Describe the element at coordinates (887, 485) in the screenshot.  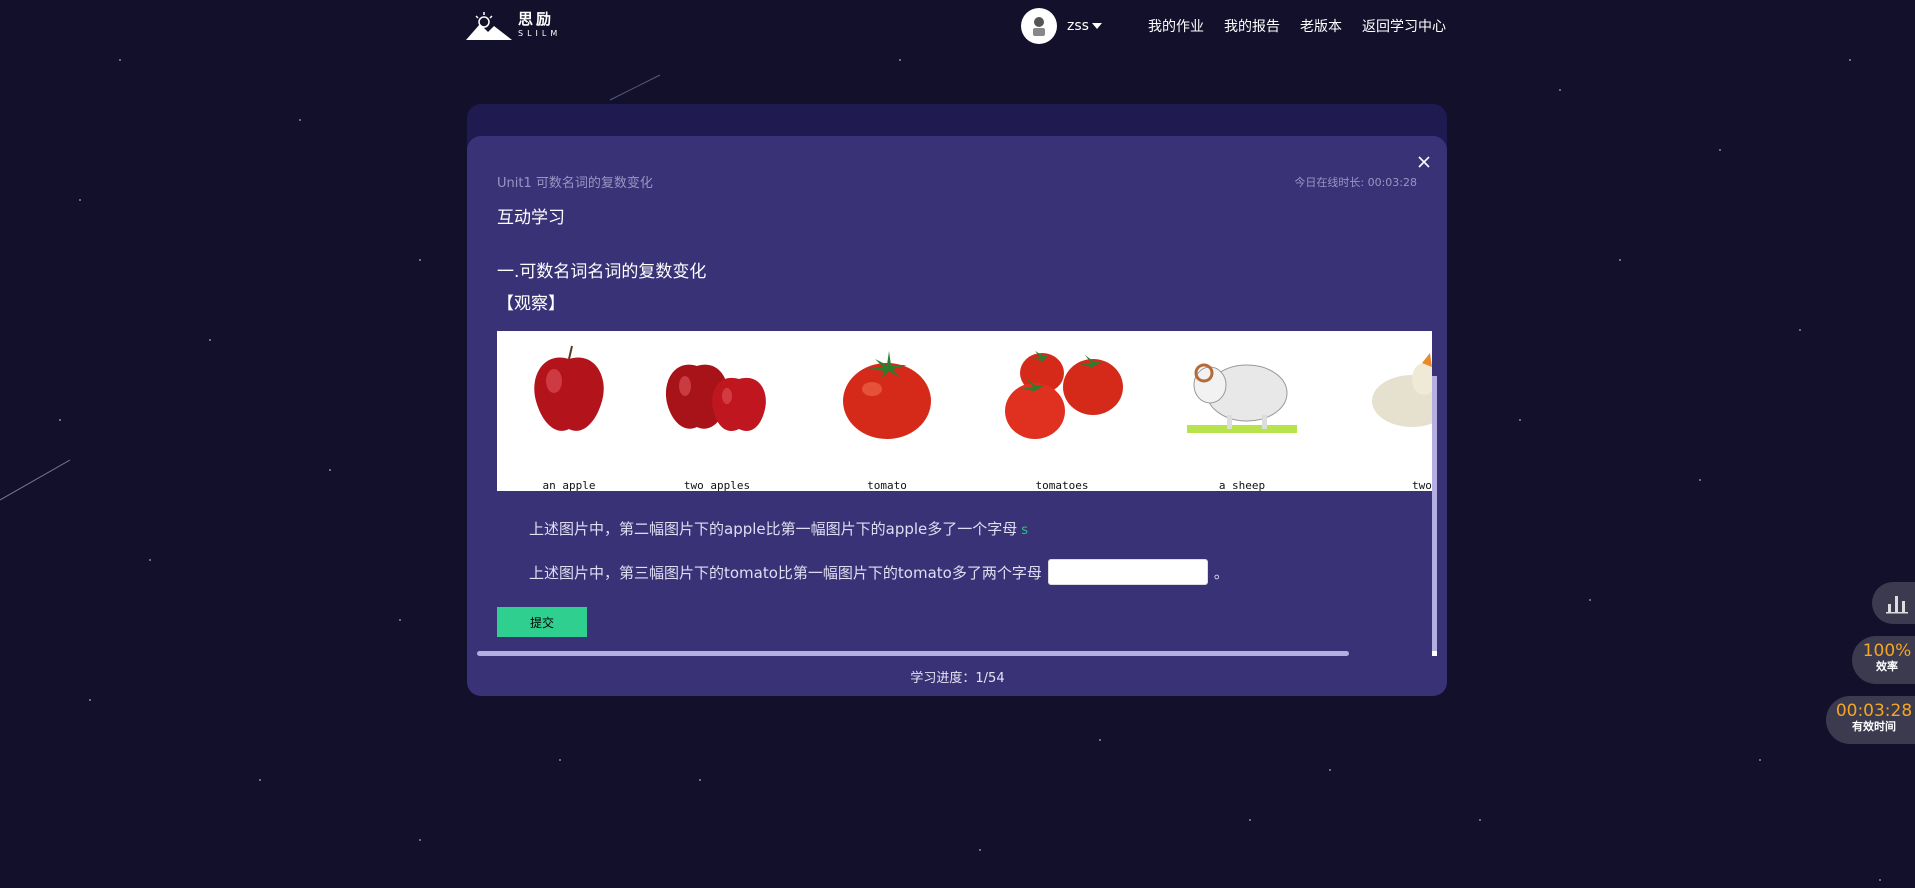
I see `caption-tomato: tomato` at that location.